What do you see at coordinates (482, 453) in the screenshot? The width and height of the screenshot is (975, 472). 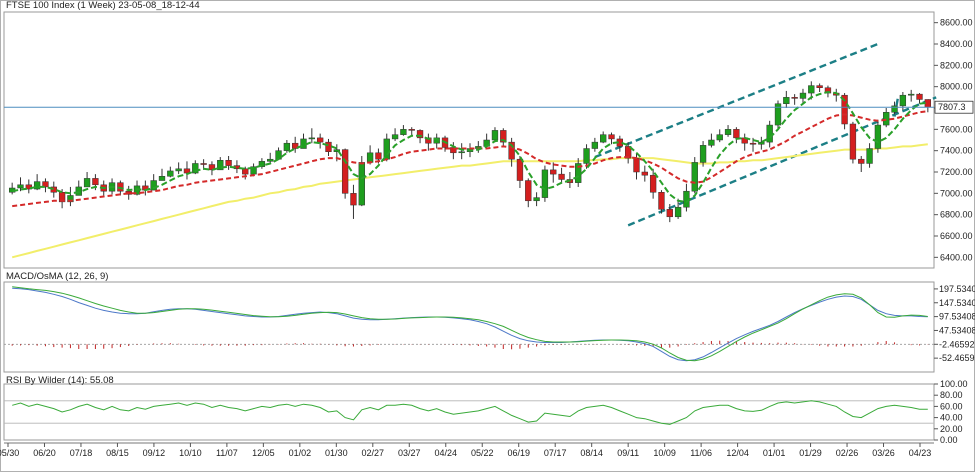 I see `x-tick-label: 05/22` at bounding box center [482, 453].